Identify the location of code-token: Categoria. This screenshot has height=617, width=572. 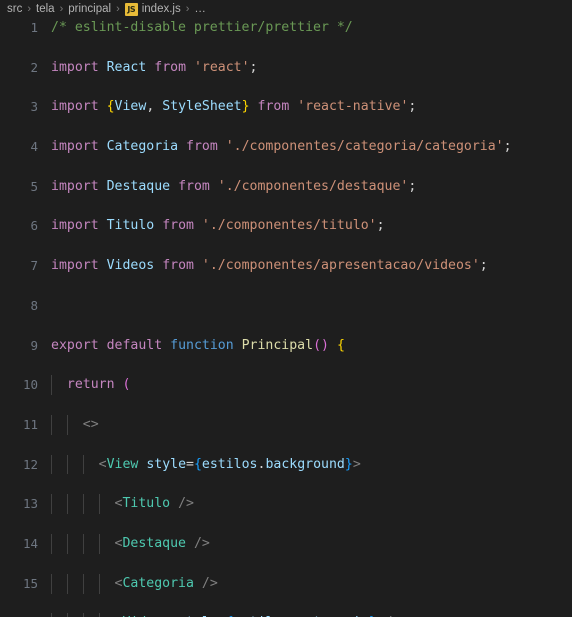
(142, 147).